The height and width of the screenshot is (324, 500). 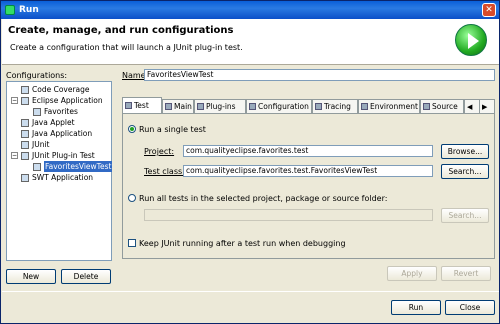 I want to click on test-tab-icon, so click(x=128, y=105).